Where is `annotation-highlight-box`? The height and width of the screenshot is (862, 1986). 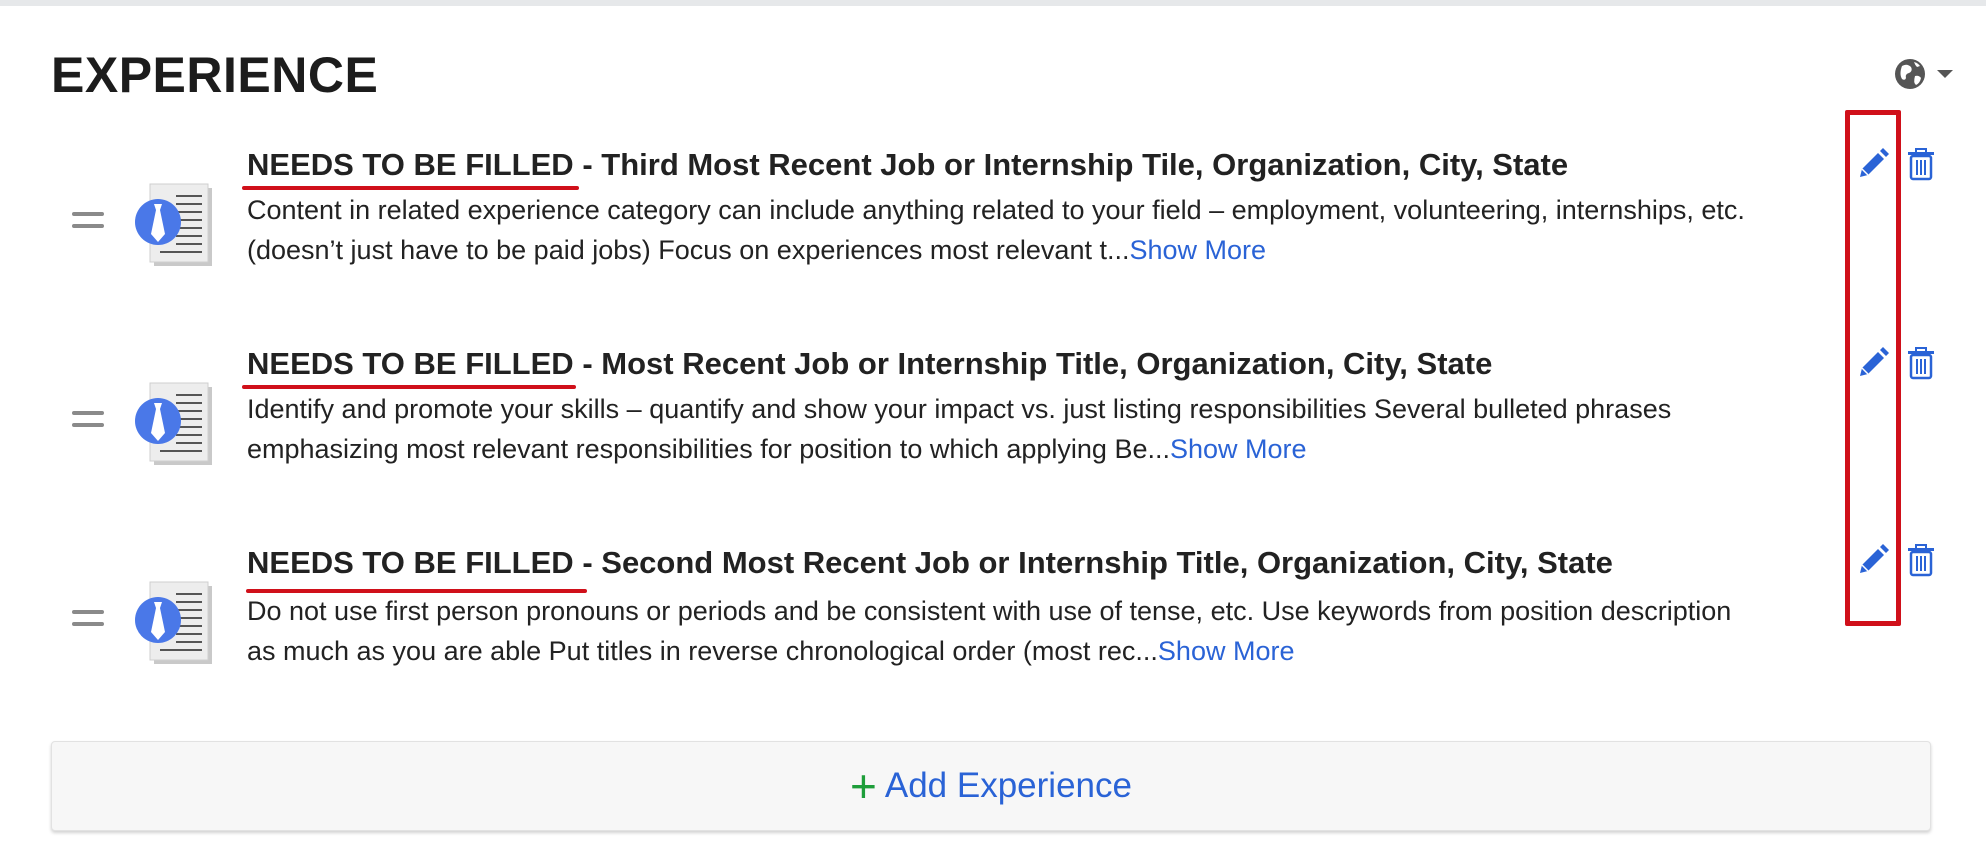 annotation-highlight-box is located at coordinates (1873, 368).